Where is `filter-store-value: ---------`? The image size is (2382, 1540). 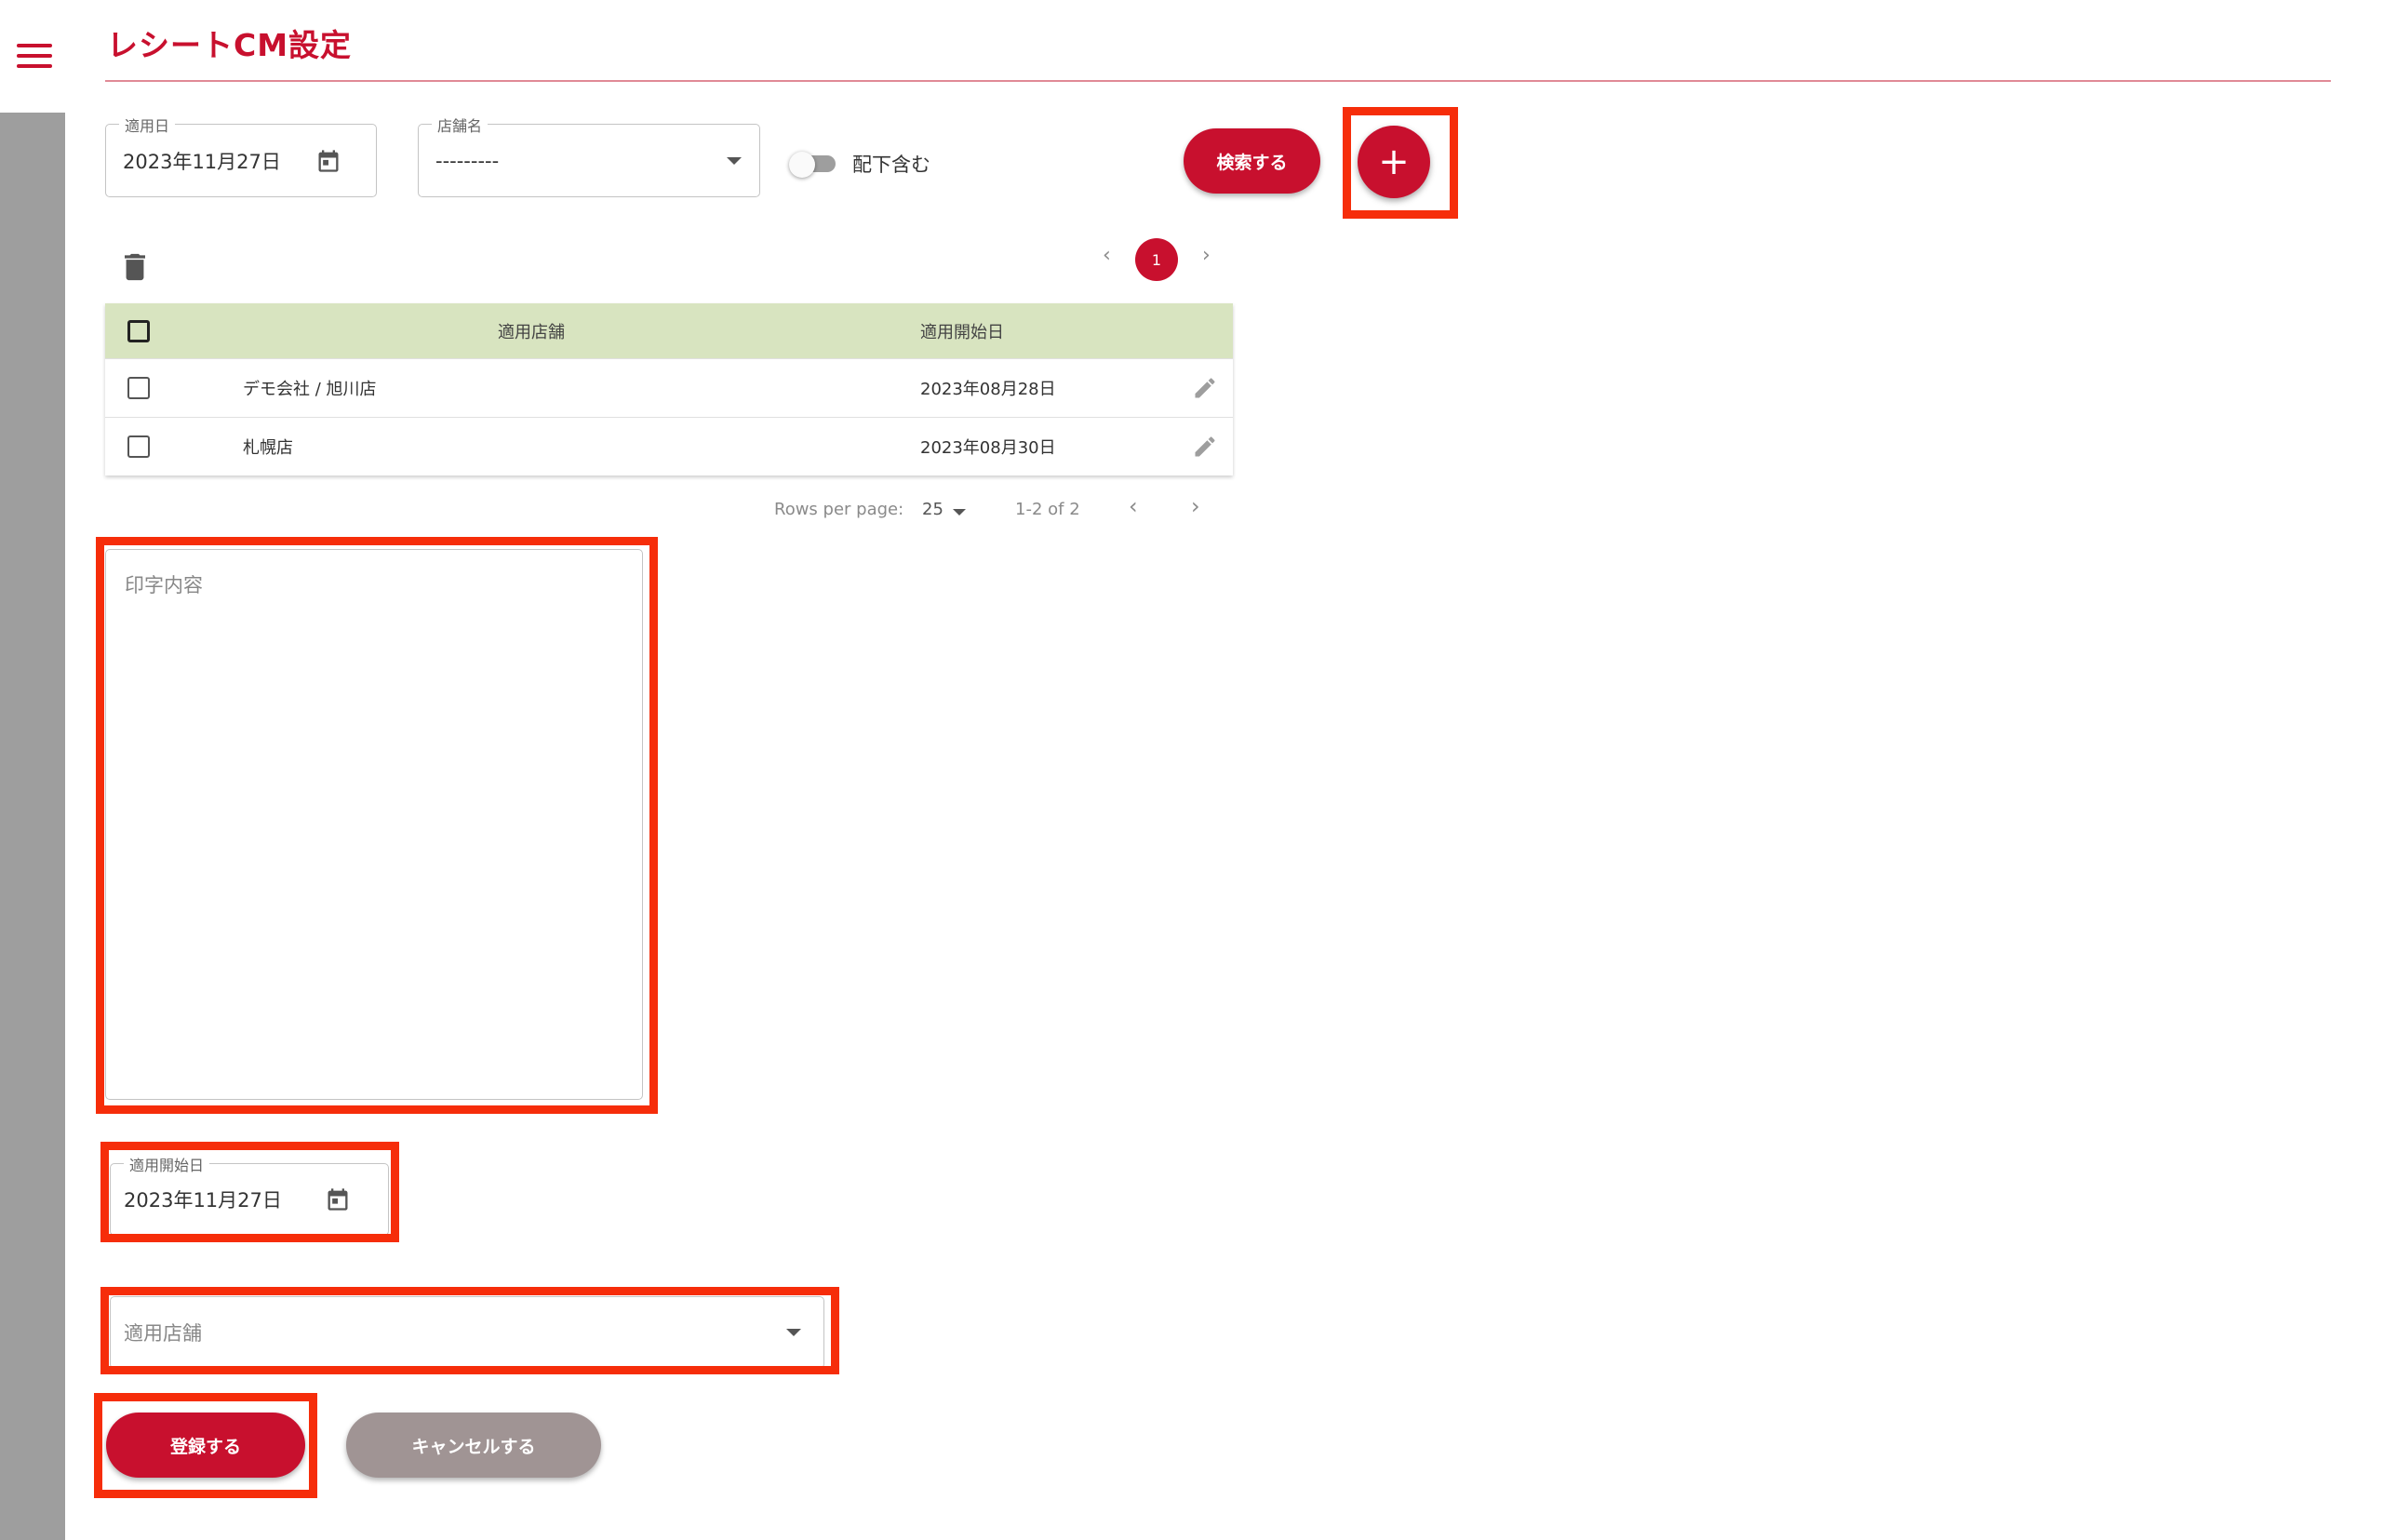 filter-store-value: --------- is located at coordinates (467, 160).